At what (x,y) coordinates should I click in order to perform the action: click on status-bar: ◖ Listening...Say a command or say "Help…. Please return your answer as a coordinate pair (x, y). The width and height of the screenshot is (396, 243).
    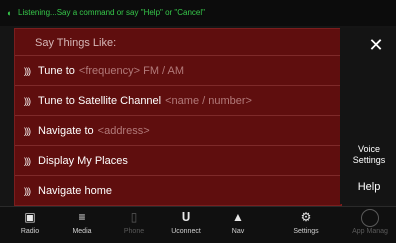
    Looking at the image, I should click on (198, 13).